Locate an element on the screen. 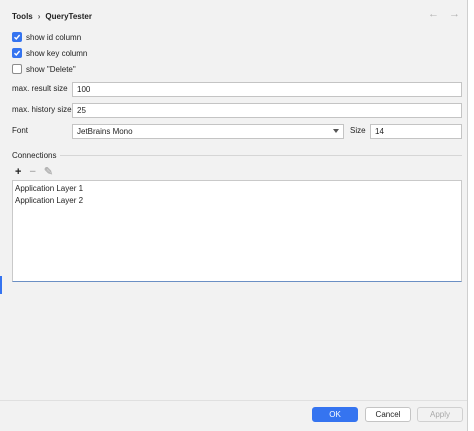 This screenshot has width=474, height=431. font-select-value: JetBrains Mono is located at coordinates (105, 131).